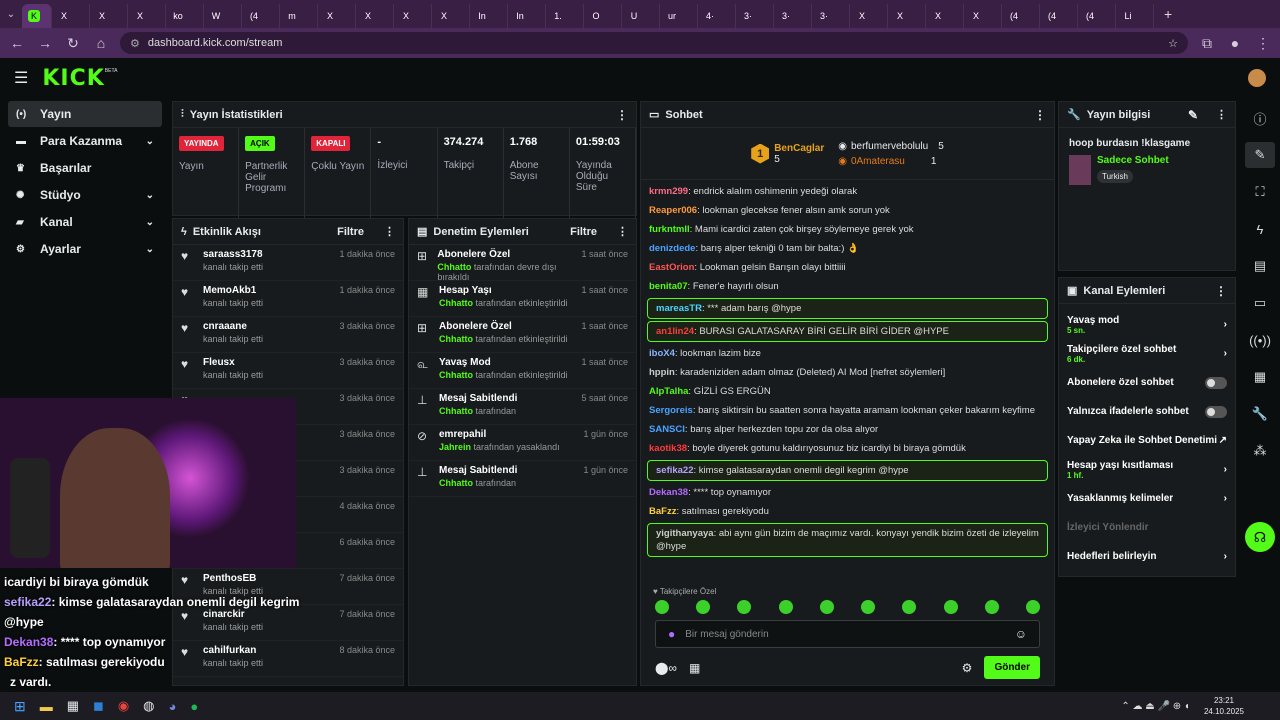  What do you see at coordinates (85, 222) in the screenshot?
I see `sidebar-item-4: ▰ Kanal ⌄` at bounding box center [85, 222].